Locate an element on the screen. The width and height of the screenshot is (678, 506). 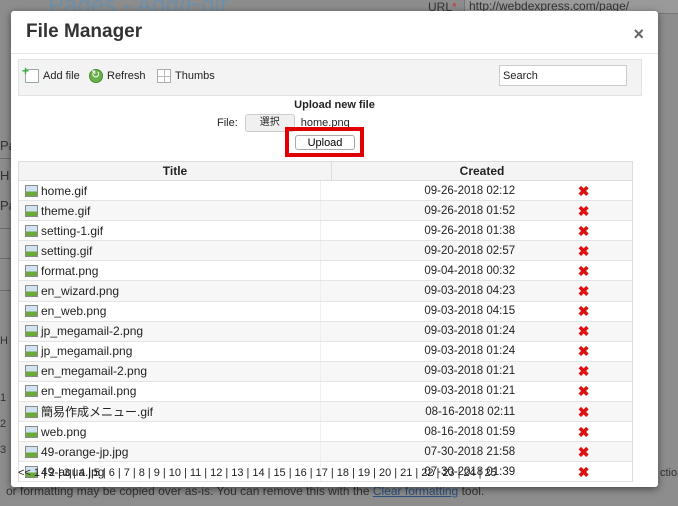
file-name: theme.gif is located at coordinates (66, 210).